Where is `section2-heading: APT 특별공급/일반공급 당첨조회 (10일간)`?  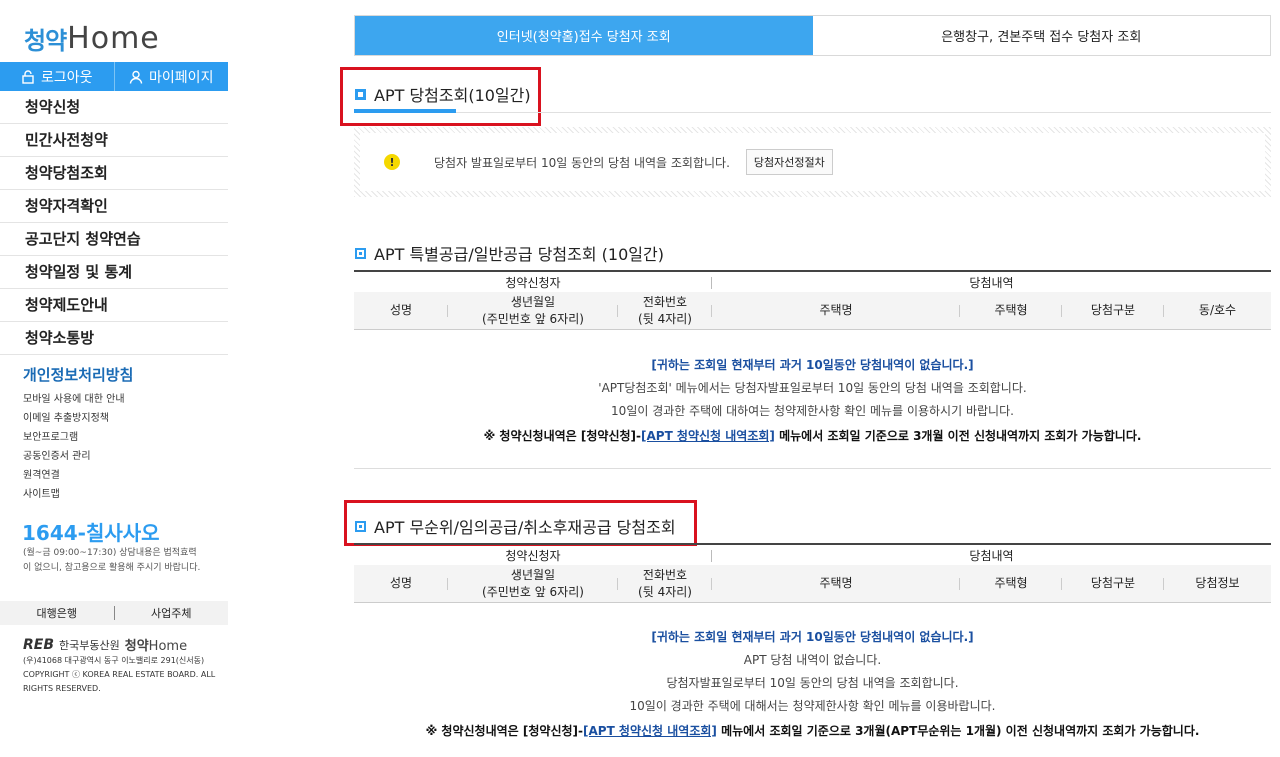 section2-heading: APT 특별공급/일반공급 당첨조회 (10일간) is located at coordinates (509, 253).